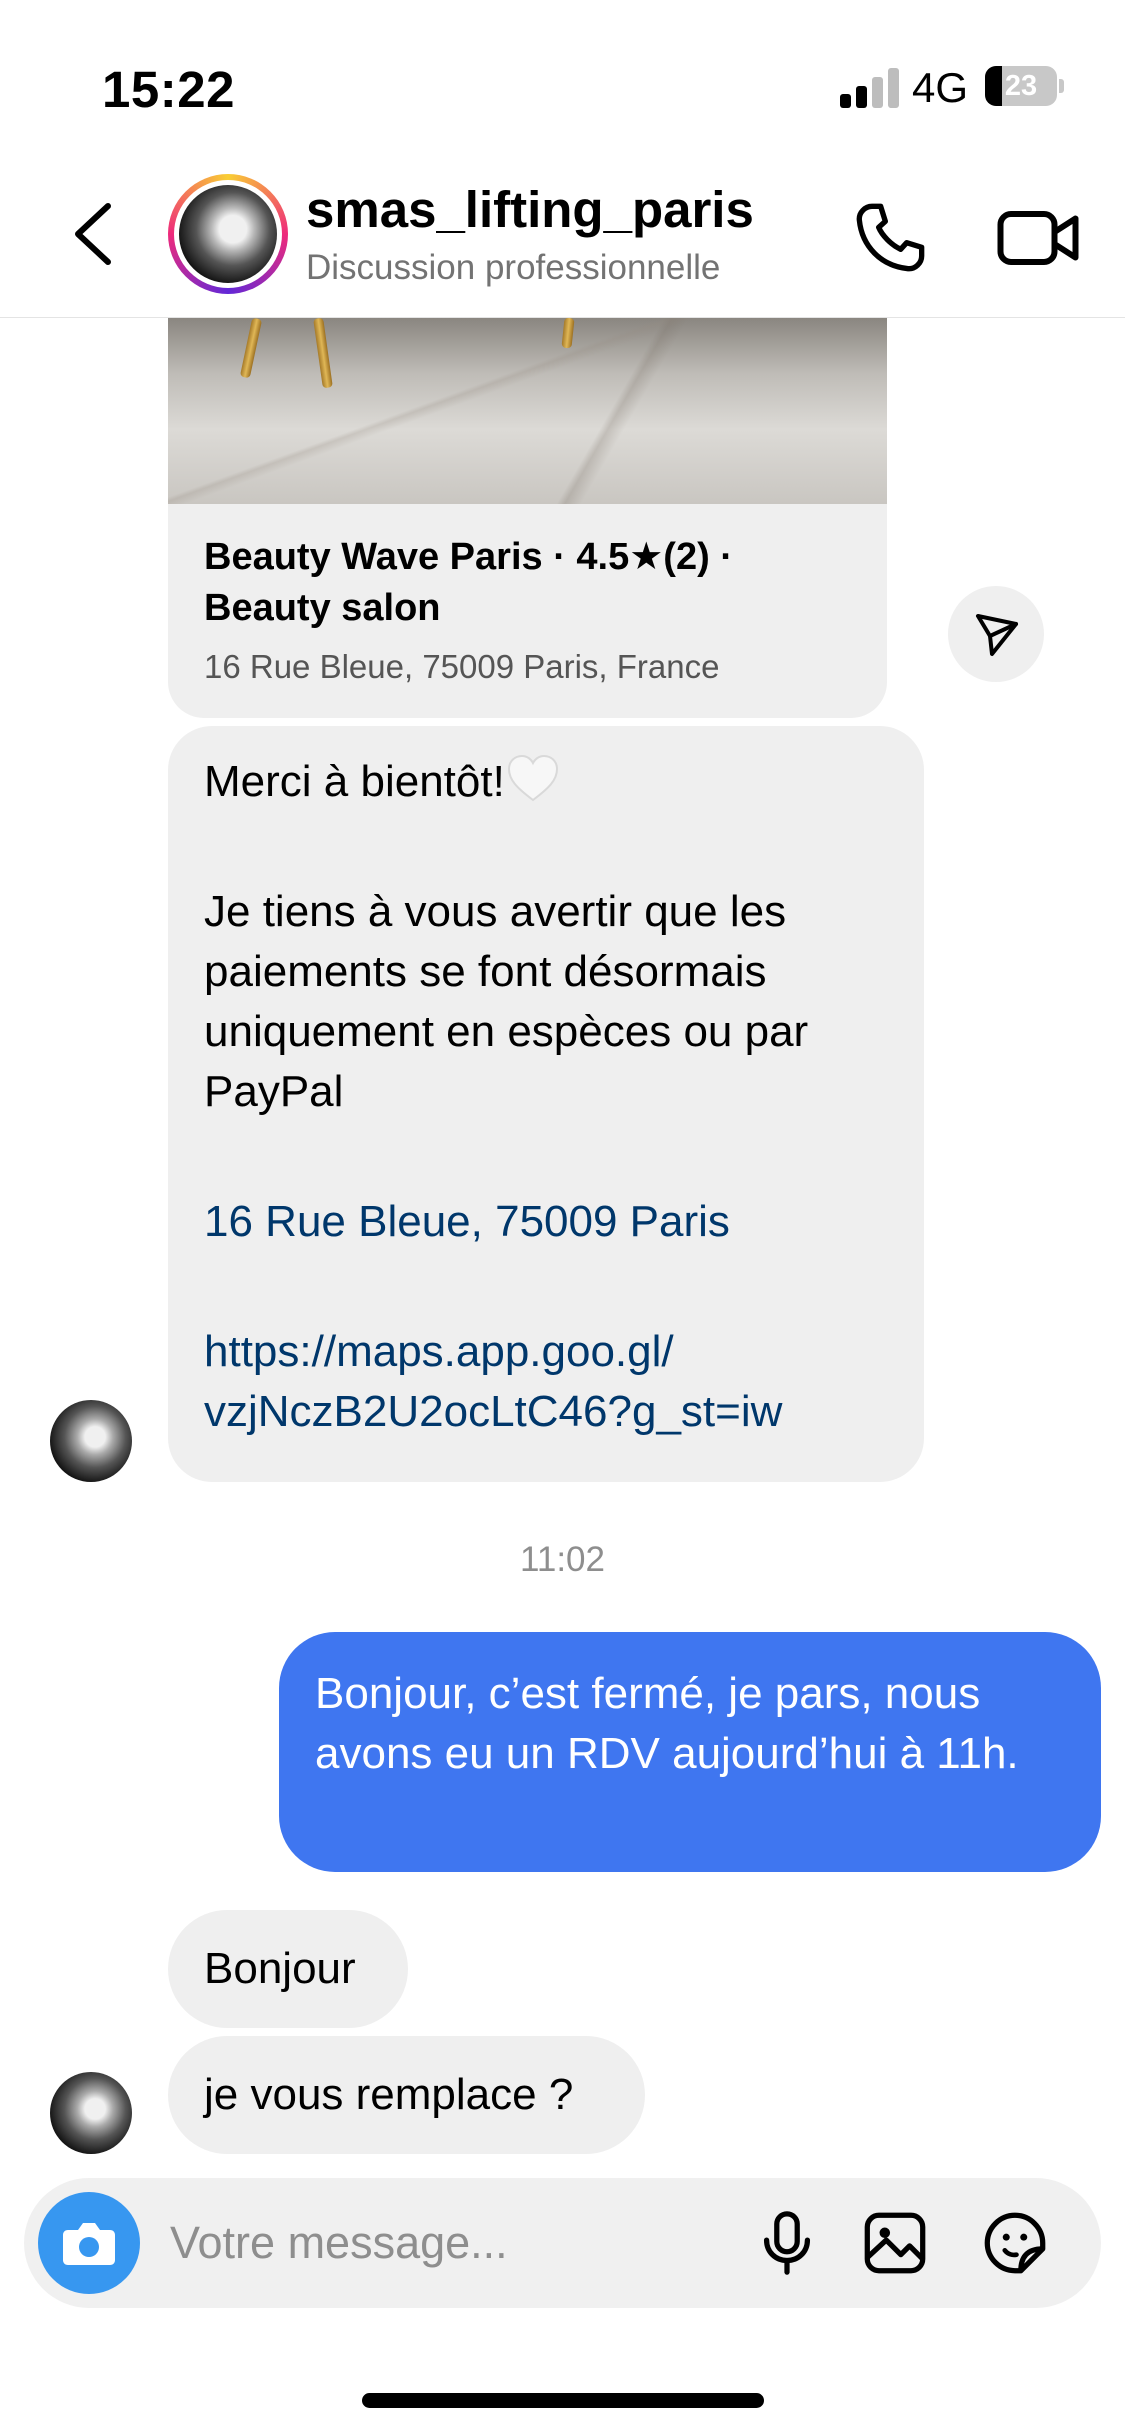 Image resolution: width=1125 pixels, height=2436 pixels. I want to click on time-separator: 11:02, so click(562, 1559).